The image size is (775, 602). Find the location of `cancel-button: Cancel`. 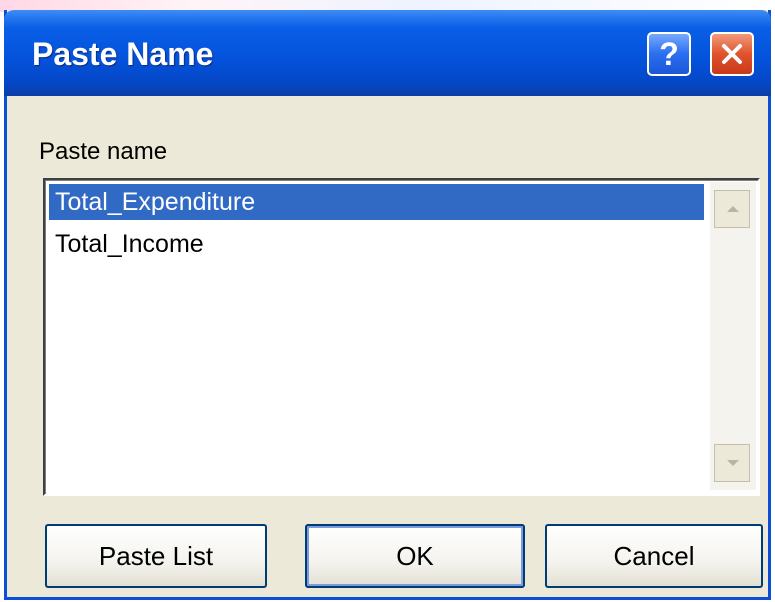

cancel-button: Cancel is located at coordinates (654, 556).